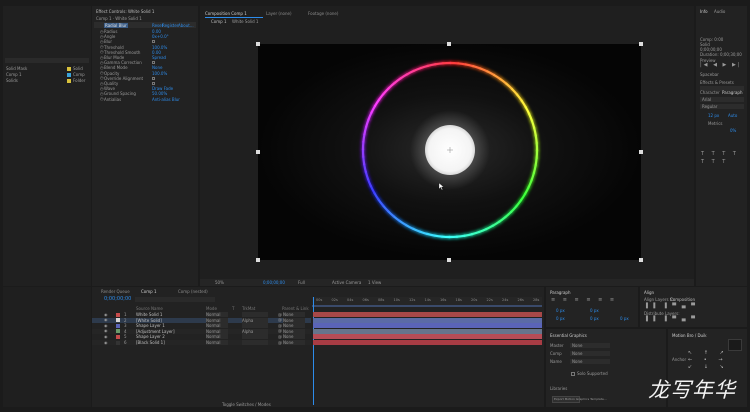  Describe the element at coordinates (149, 291) in the screenshot. I see `timeline-tab: Comp 1` at that location.